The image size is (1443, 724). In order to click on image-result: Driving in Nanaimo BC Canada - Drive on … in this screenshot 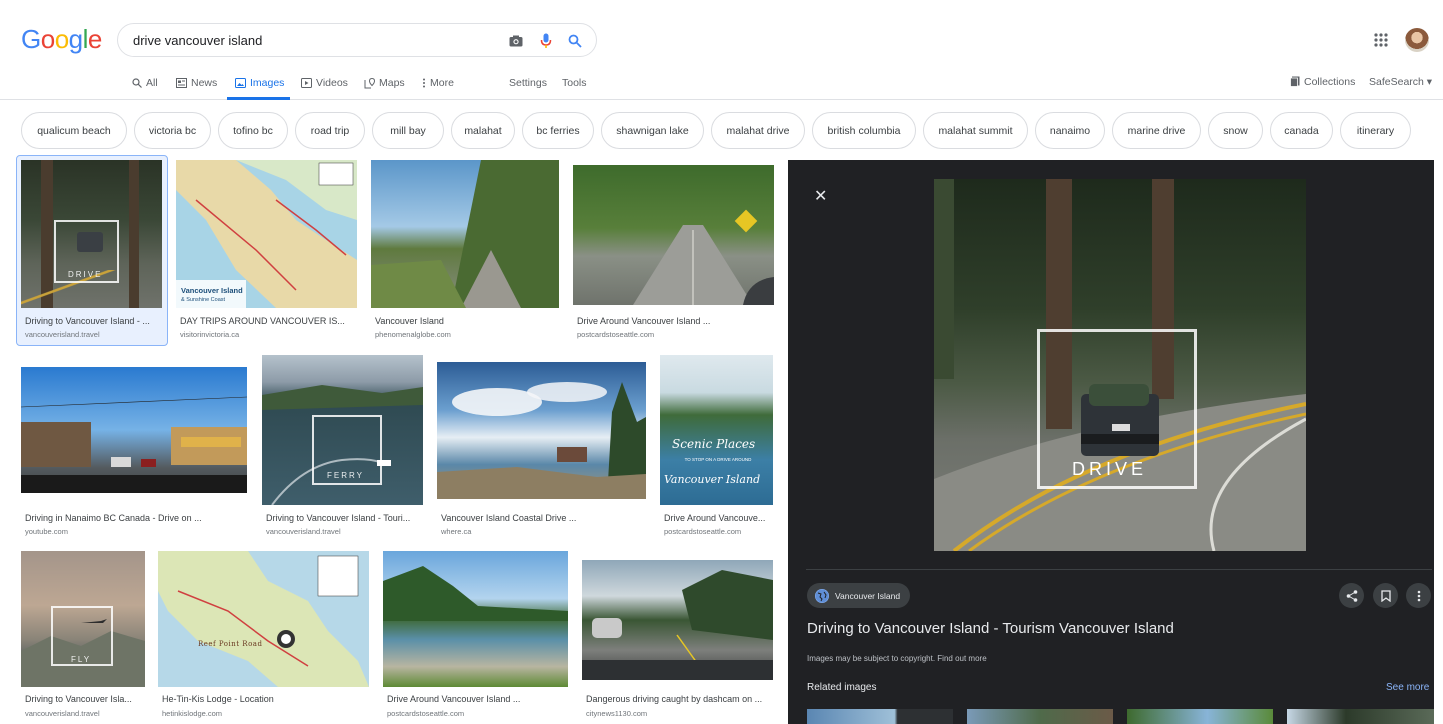, I will do `click(136, 447)`.